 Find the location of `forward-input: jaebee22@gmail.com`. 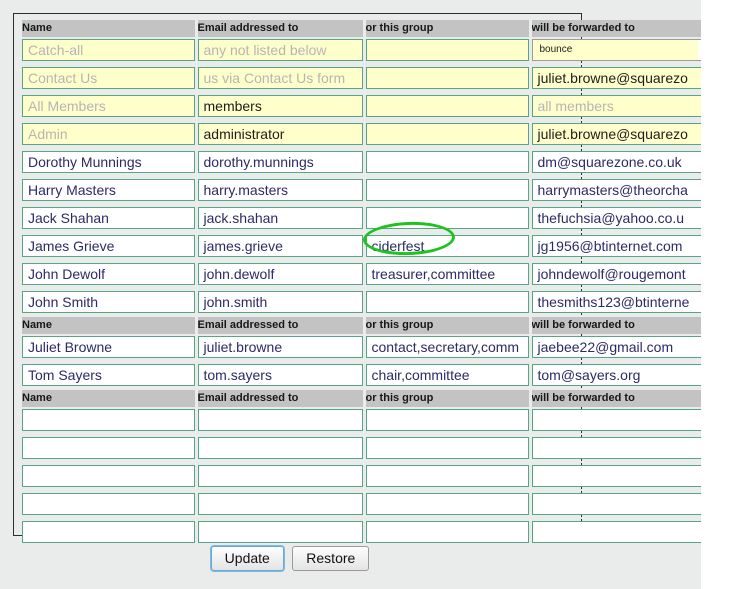

forward-input: jaebee22@gmail.com is located at coordinates (616, 347).